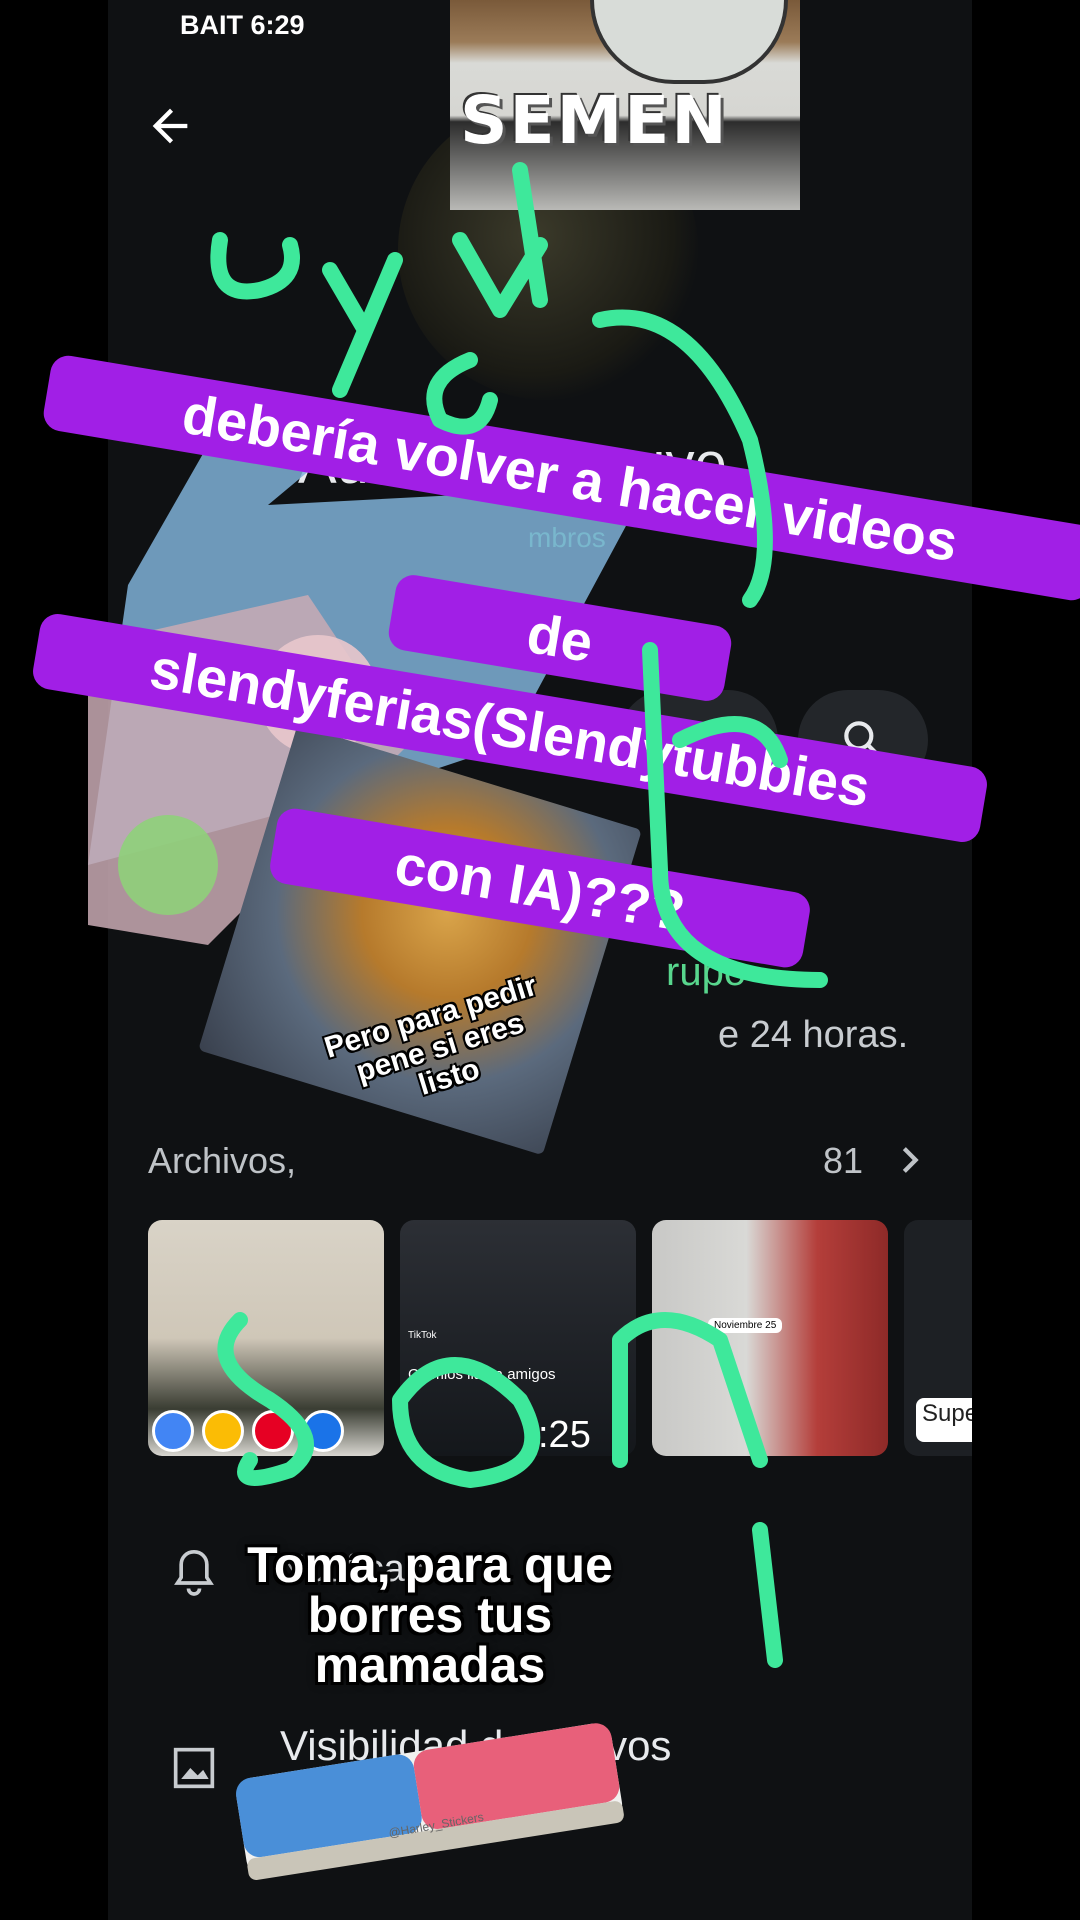  What do you see at coordinates (194, 1768) in the screenshot?
I see `image-icon` at bounding box center [194, 1768].